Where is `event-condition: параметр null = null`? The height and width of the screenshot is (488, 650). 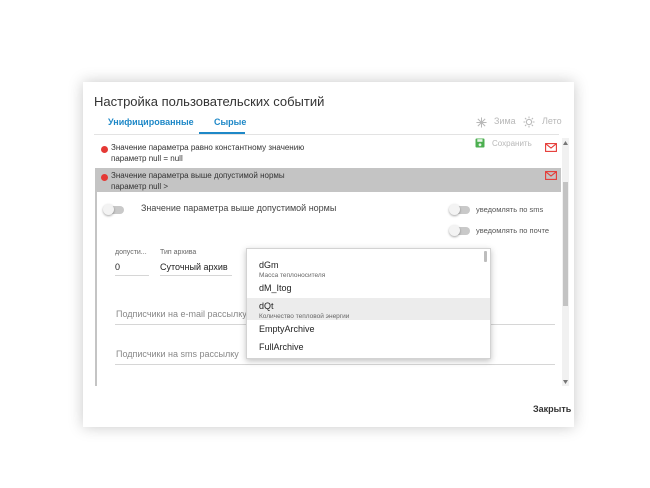 event-condition: параметр null = null is located at coordinates (147, 158).